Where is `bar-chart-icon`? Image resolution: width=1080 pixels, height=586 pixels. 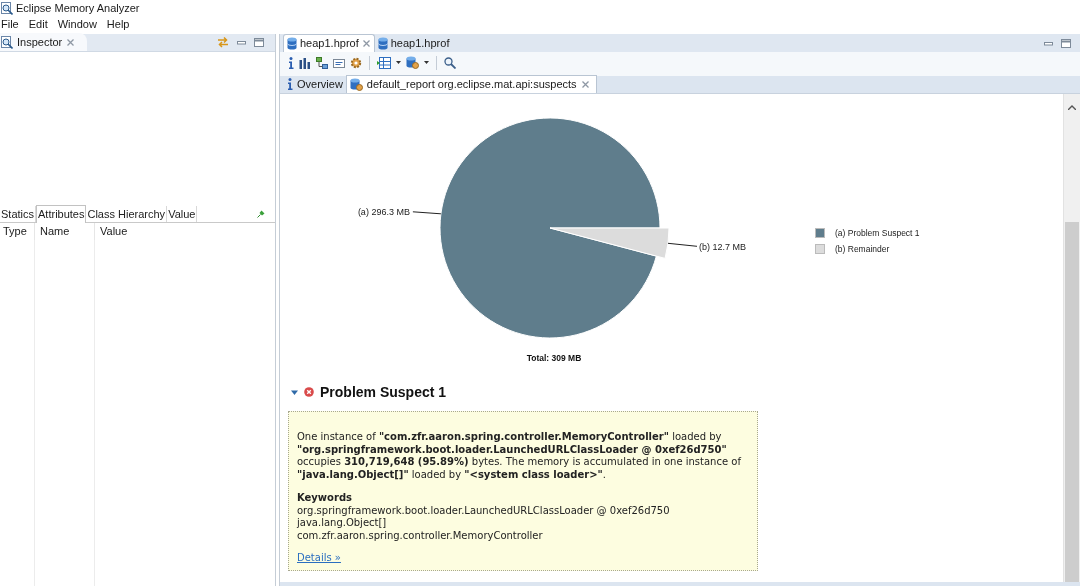 bar-chart-icon is located at coordinates (305, 62).